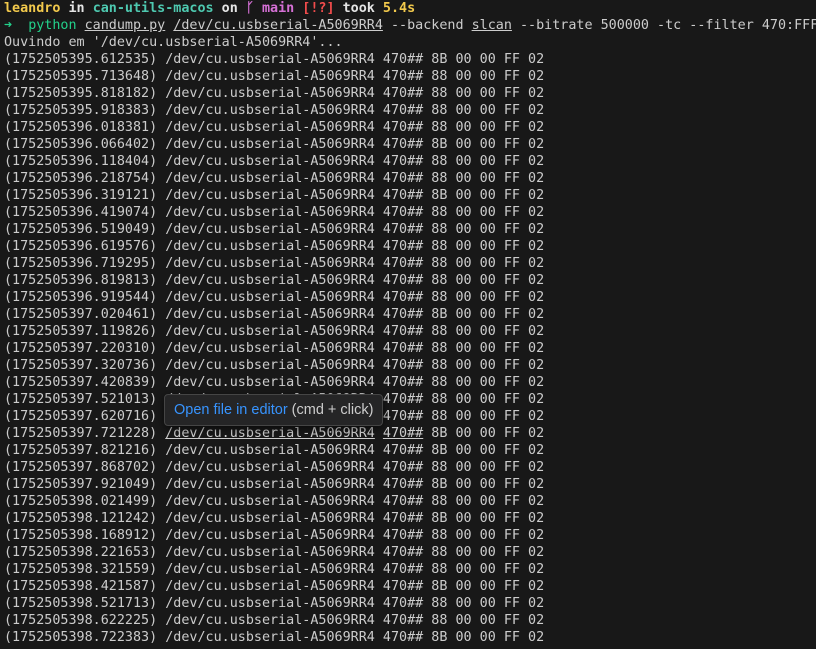 This screenshot has width=816, height=649. What do you see at coordinates (125, 25) in the screenshot?
I see `command-script-link: candump.py` at bounding box center [125, 25].